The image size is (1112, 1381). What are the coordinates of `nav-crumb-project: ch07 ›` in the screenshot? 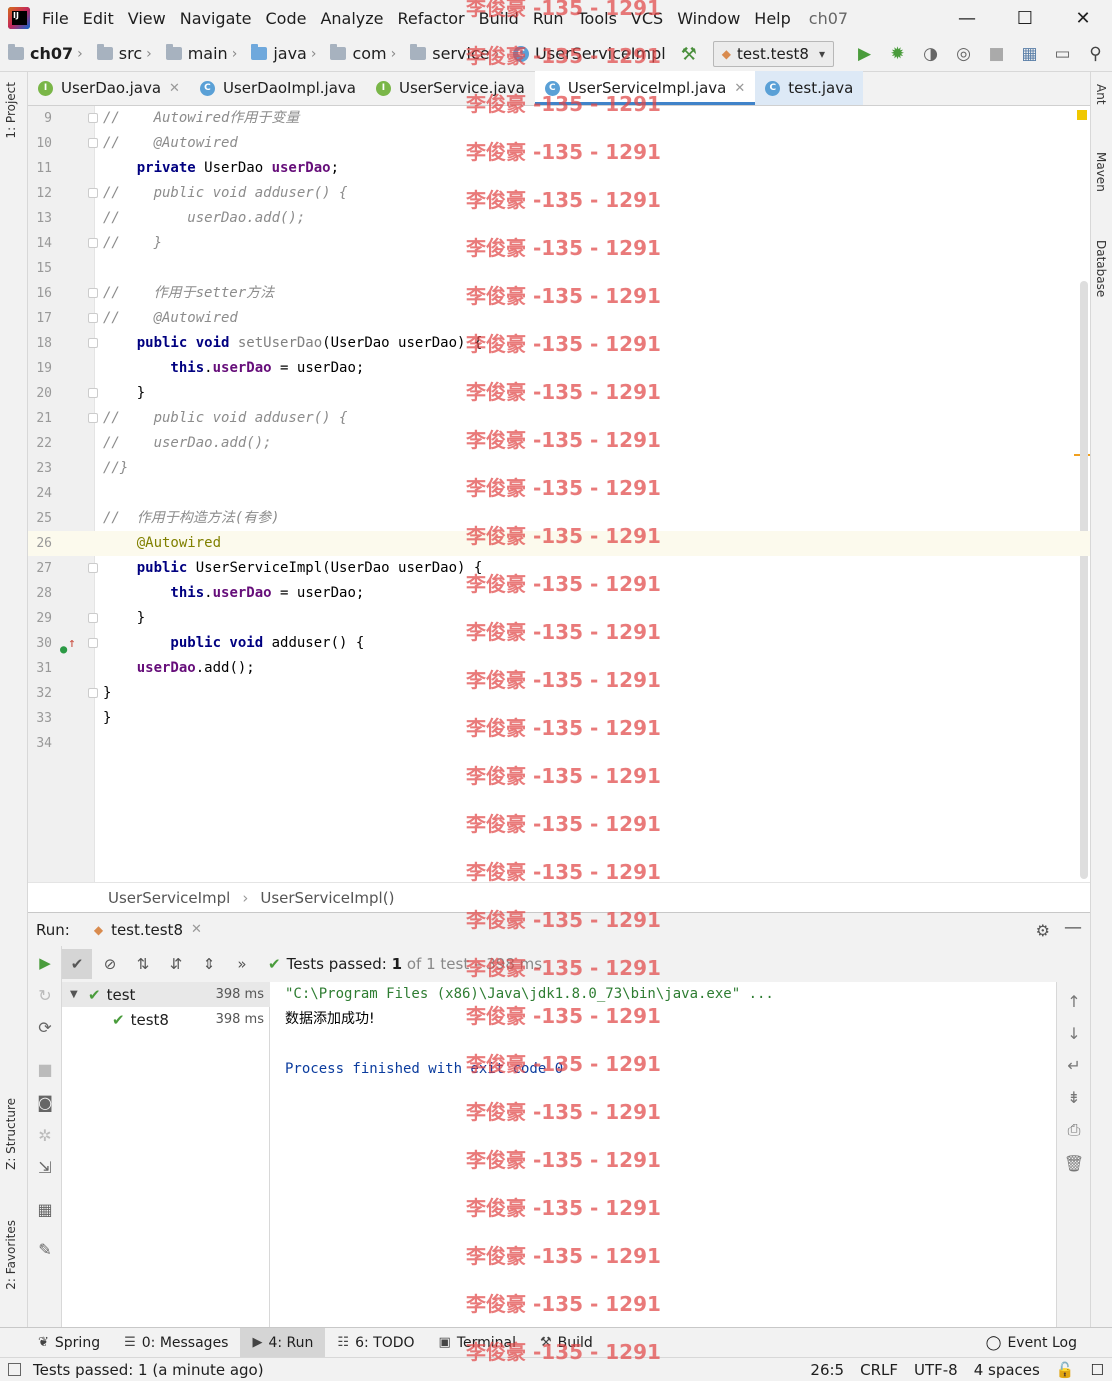 It's located at (41, 53).